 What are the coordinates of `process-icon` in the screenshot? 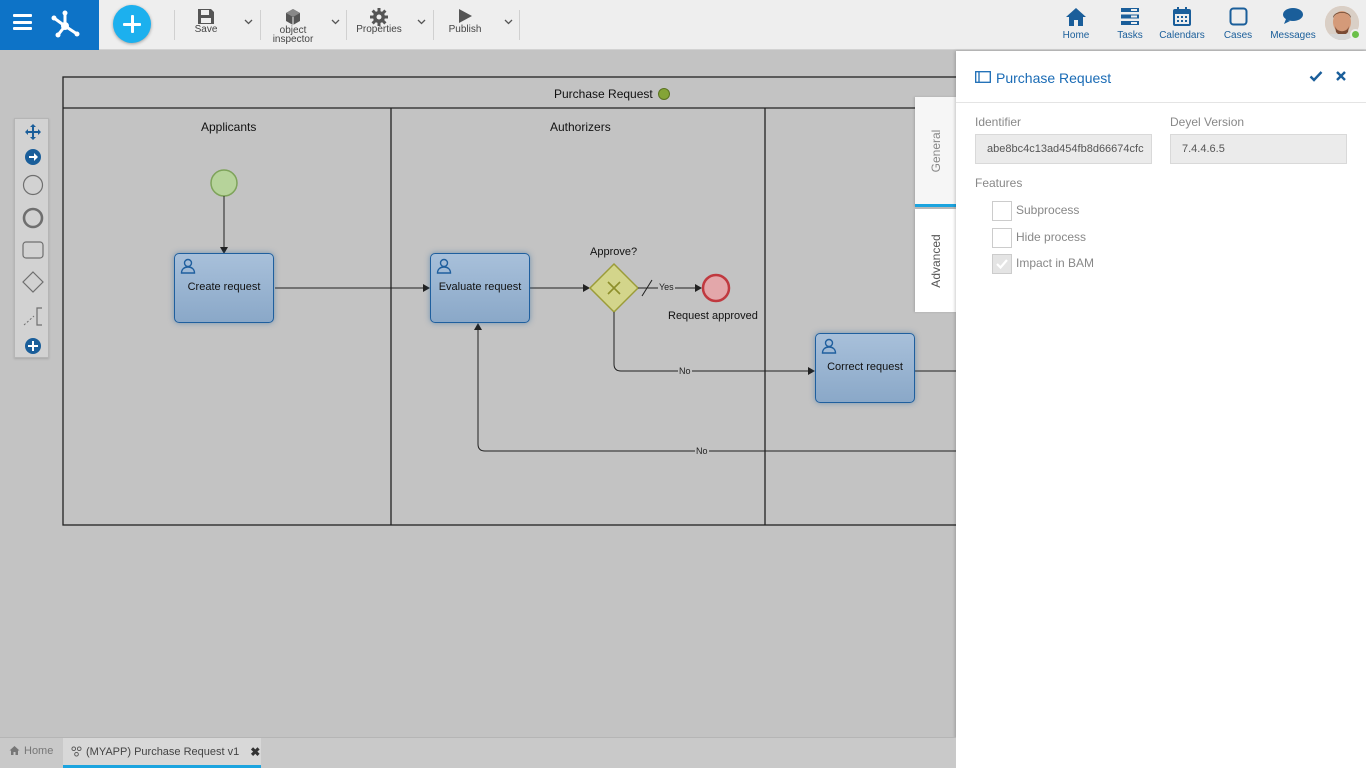 It's located at (76, 751).